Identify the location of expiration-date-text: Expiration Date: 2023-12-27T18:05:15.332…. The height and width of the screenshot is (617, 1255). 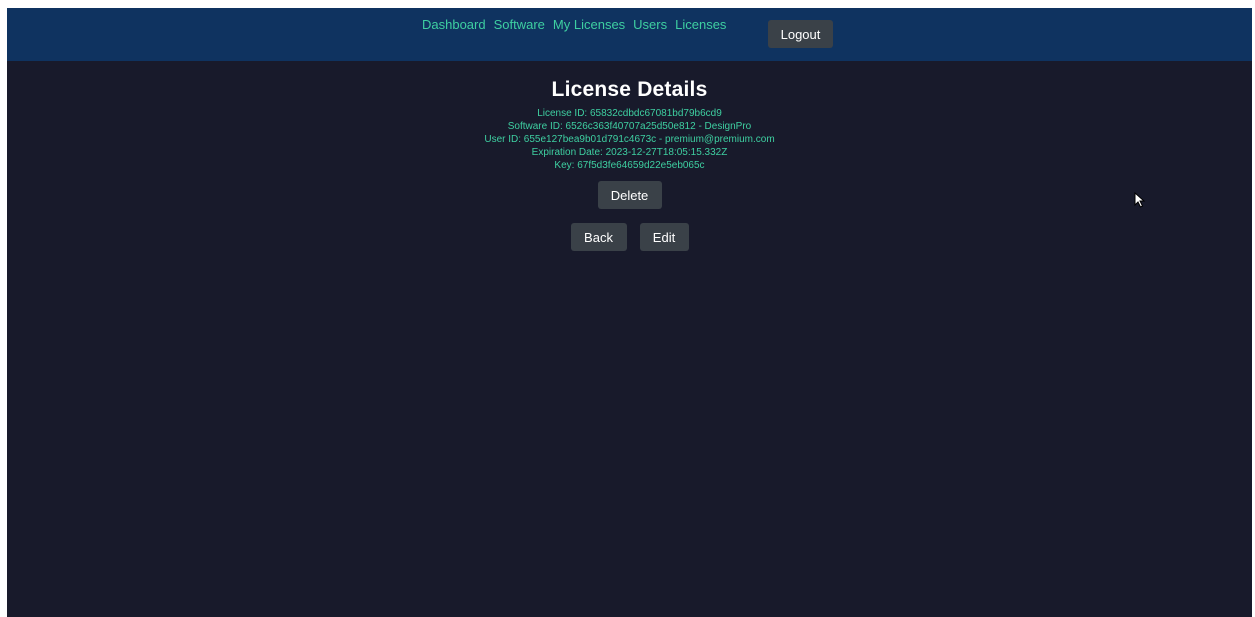
(629, 152).